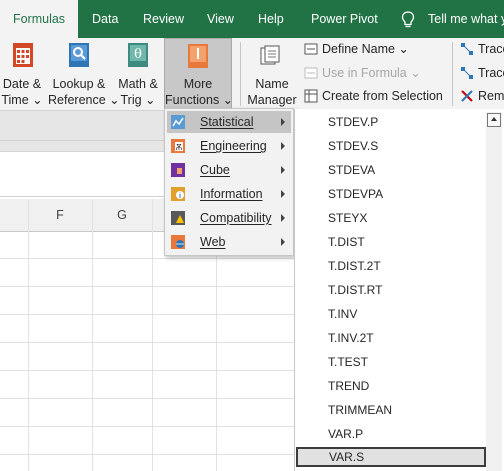 This screenshot has height=471, width=504. I want to click on information-icon: i, so click(178, 194).